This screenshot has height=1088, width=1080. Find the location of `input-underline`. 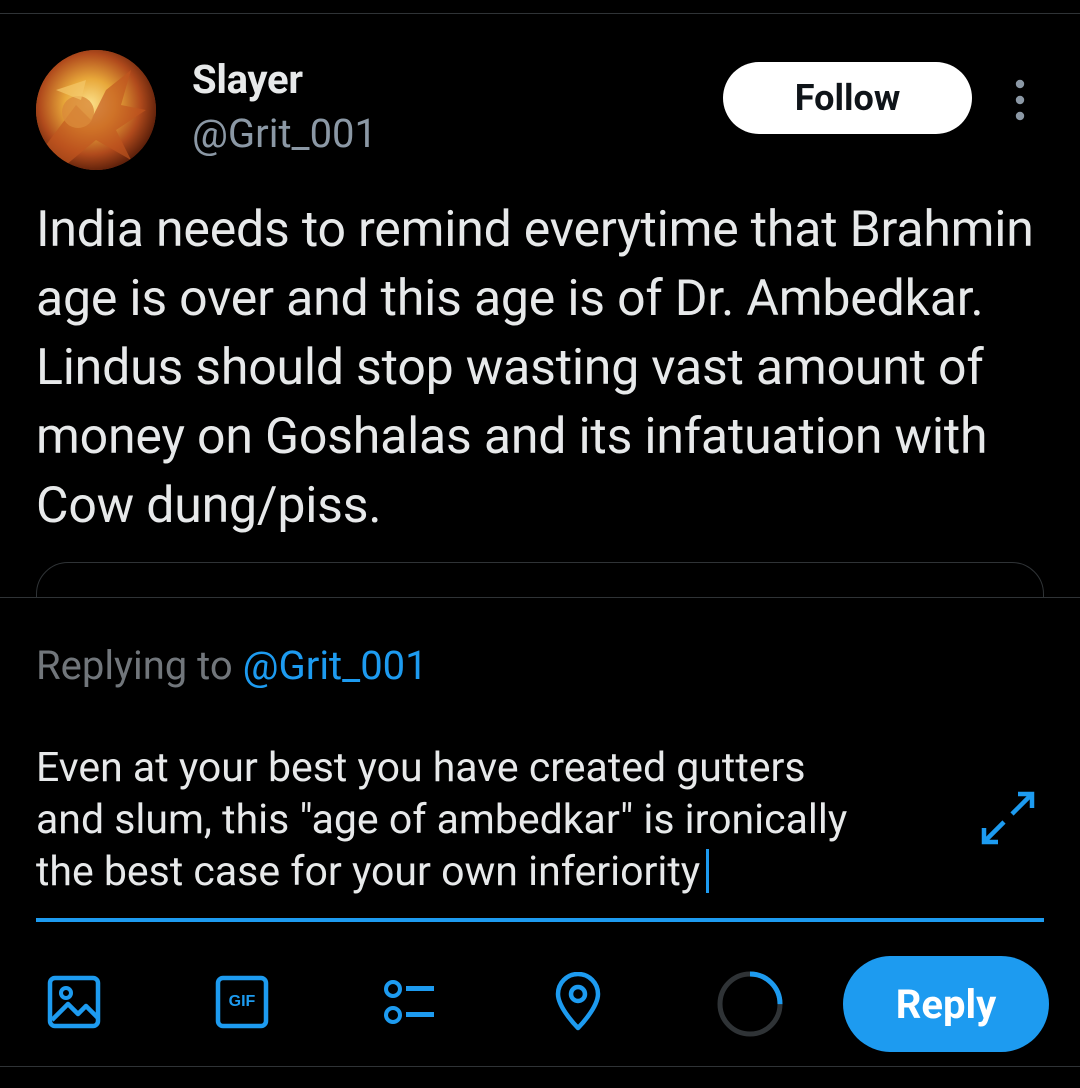

input-underline is located at coordinates (540, 920).